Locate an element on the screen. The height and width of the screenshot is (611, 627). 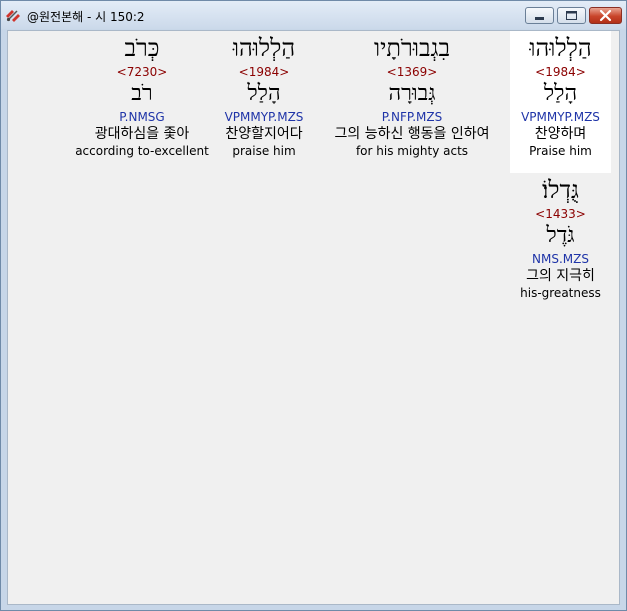
lemma-word: גֹּדֶל is located at coordinates (560, 235).